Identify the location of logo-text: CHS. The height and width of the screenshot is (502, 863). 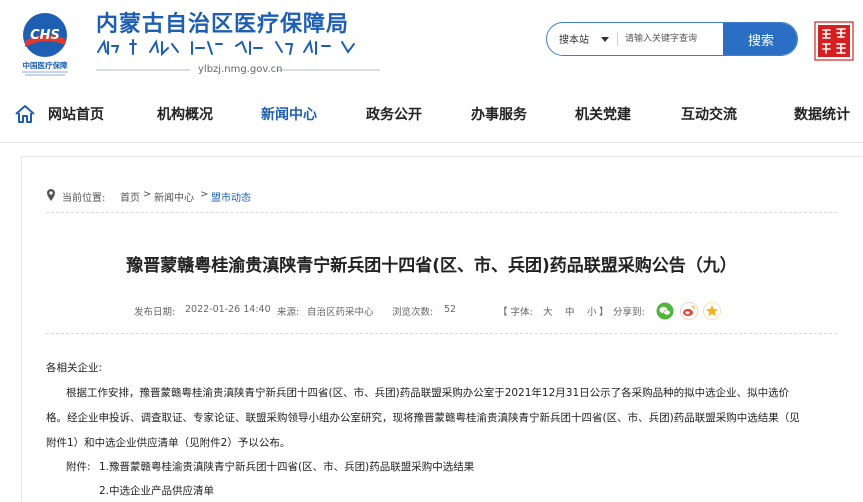
(45, 35).